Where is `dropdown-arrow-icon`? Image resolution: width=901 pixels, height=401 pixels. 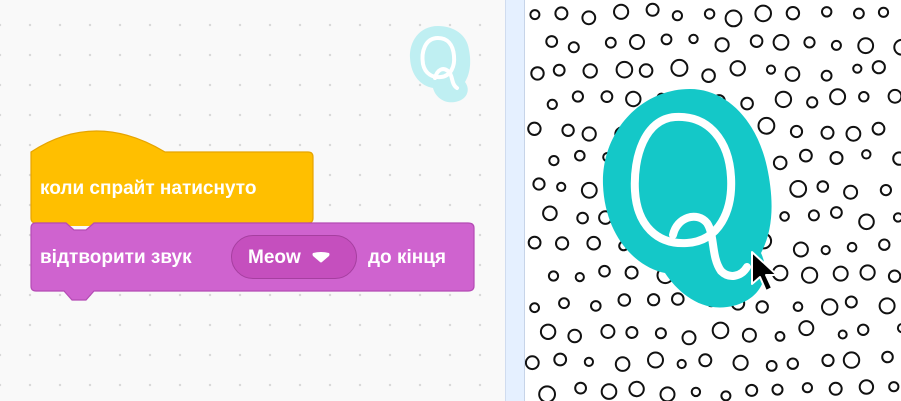 dropdown-arrow-icon is located at coordinates (321, 257).